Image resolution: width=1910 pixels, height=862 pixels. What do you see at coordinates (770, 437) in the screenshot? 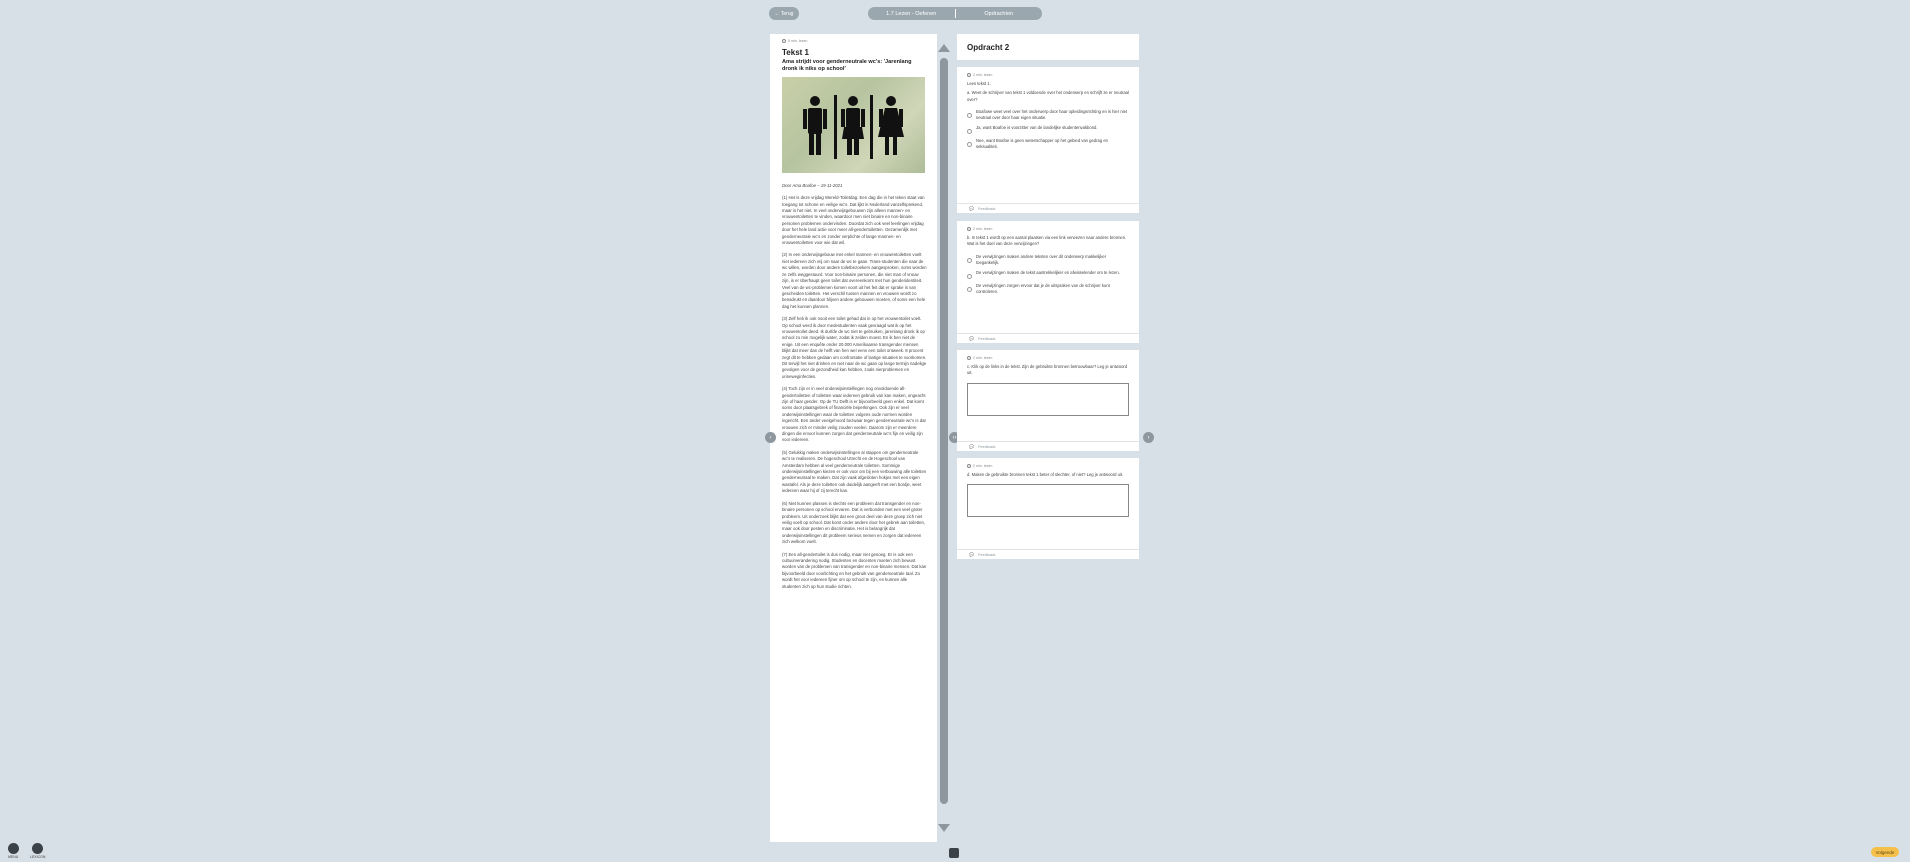
I see `previous-page-button: ‹` at bounding box center [770, 437].